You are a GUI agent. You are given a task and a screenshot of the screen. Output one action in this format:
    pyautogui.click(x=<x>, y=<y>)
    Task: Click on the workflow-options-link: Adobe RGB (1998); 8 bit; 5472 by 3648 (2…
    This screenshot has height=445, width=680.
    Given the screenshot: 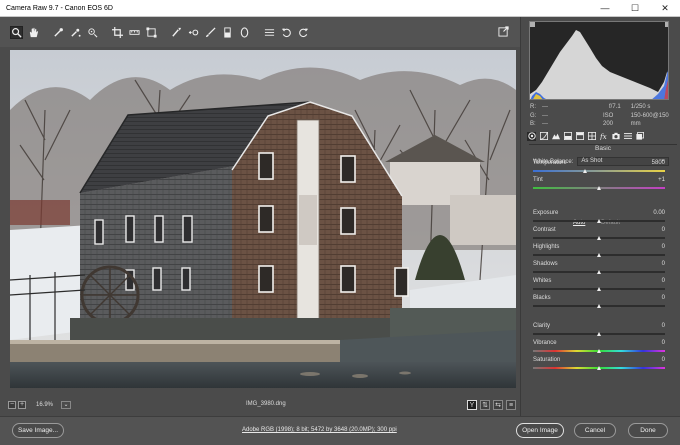 What is the action you would take?
    pyautogui.click(x=319, y=430)
    